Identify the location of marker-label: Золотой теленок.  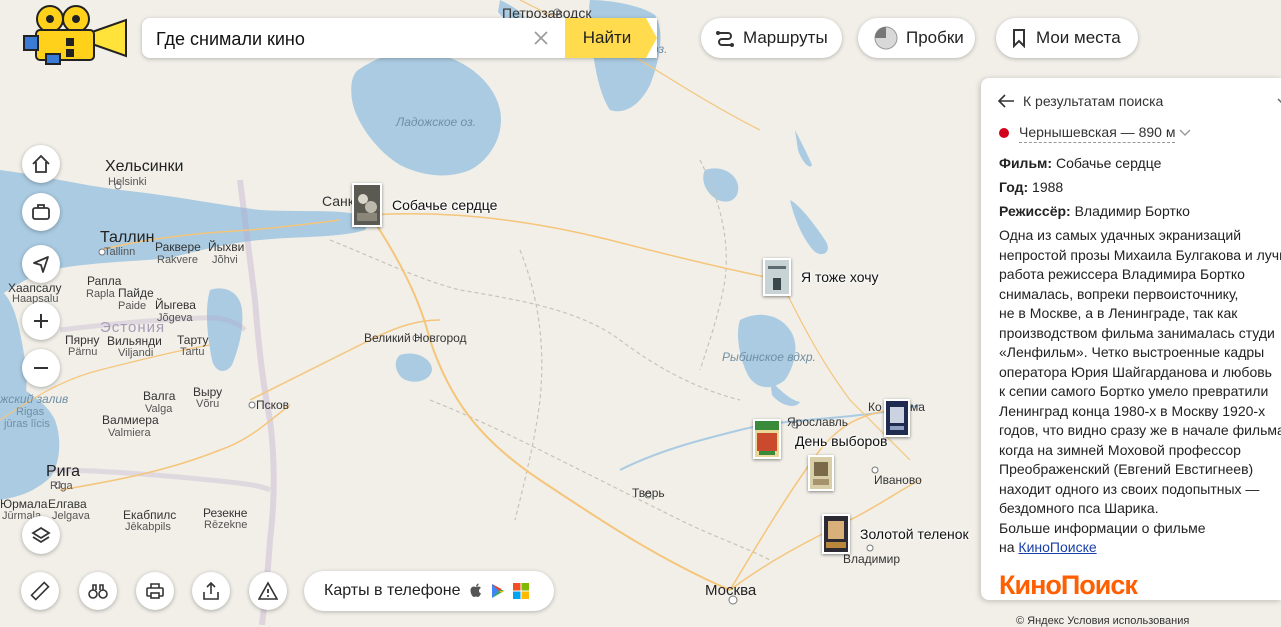
(914, 534).